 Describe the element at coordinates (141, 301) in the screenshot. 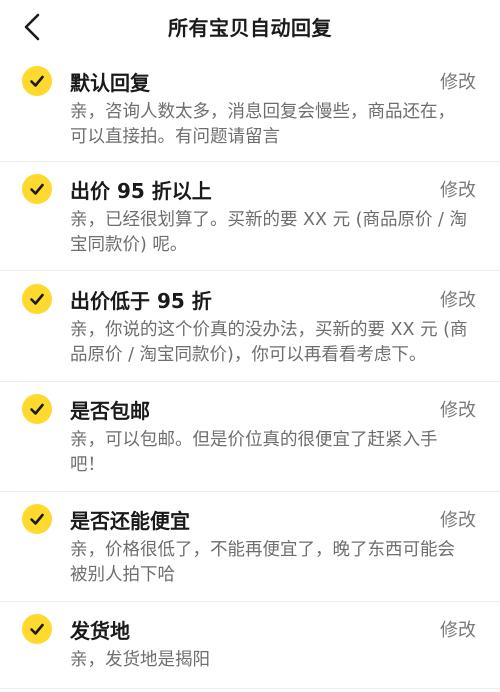

I see `reply-item-title: 出价低于 95 折` at that location.